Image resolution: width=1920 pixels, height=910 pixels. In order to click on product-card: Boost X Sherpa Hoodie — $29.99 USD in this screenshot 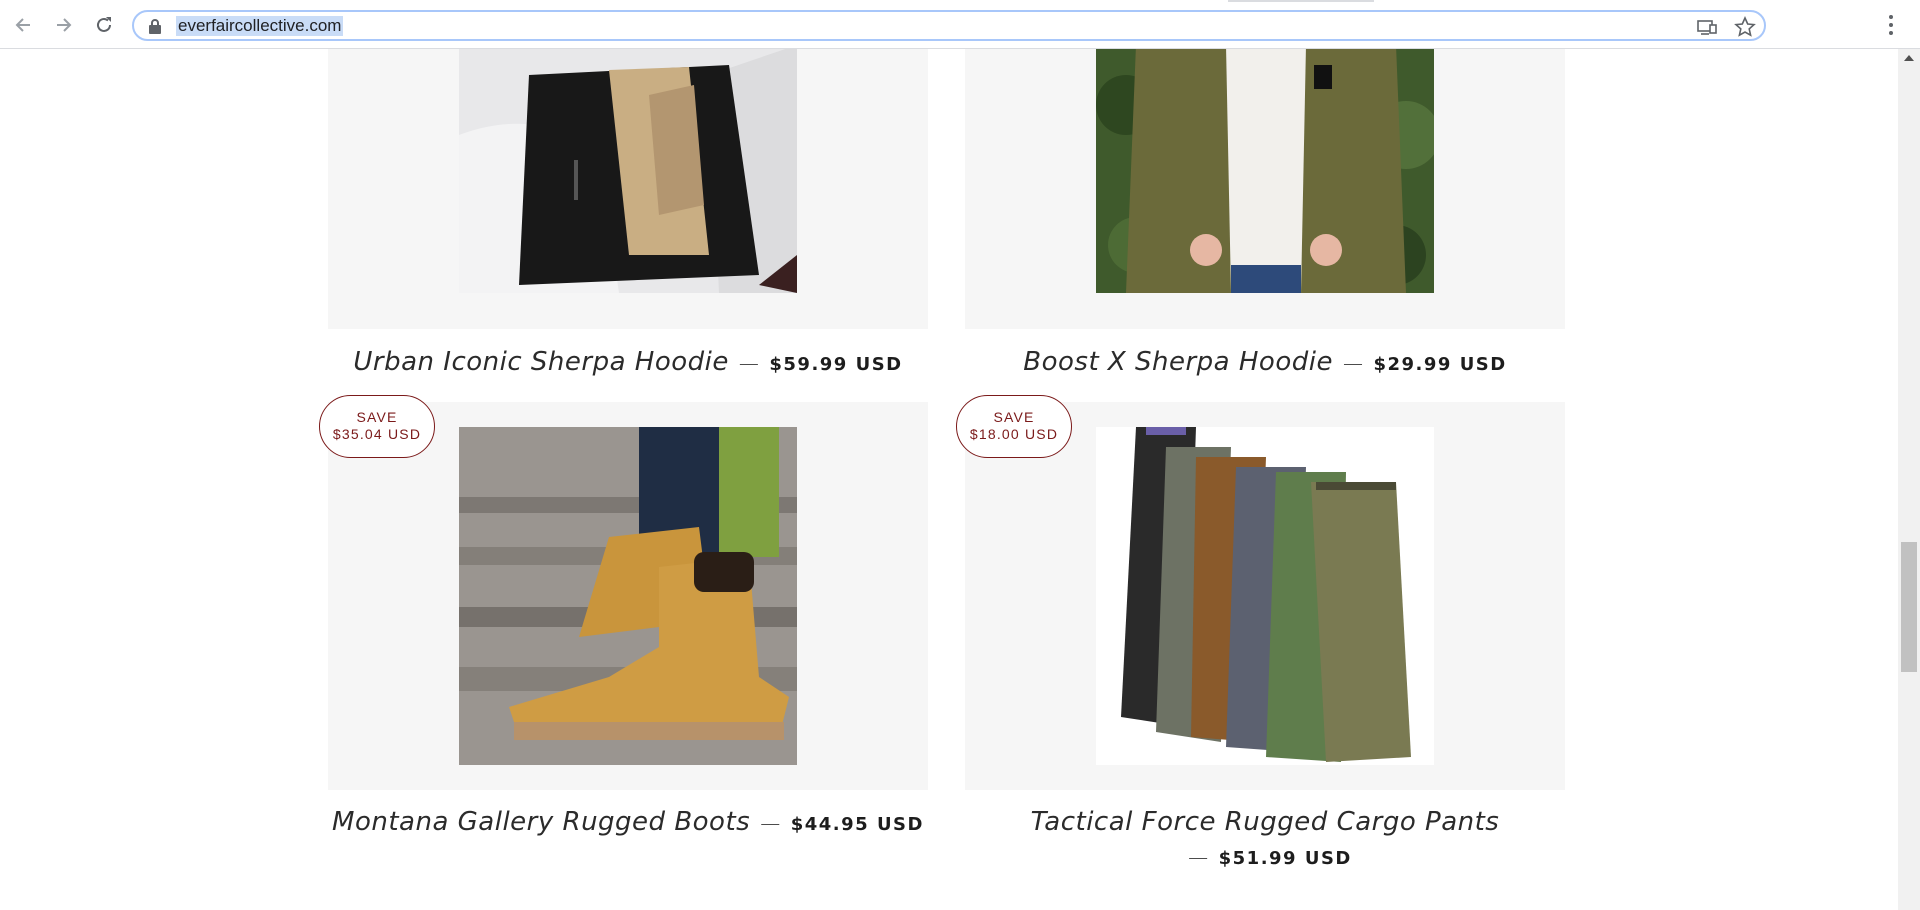, I will do `click(1265, 219)`.